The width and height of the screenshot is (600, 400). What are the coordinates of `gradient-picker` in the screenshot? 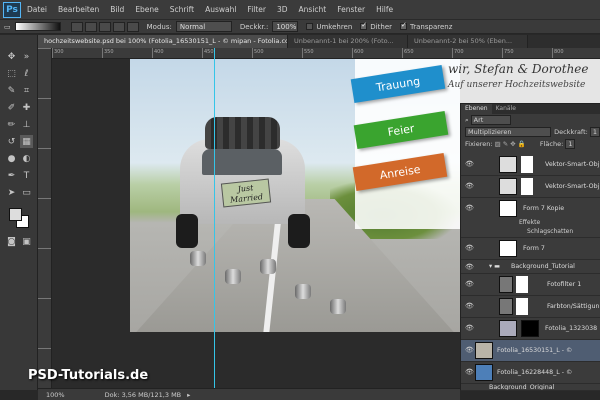 It's located at (37, 26).